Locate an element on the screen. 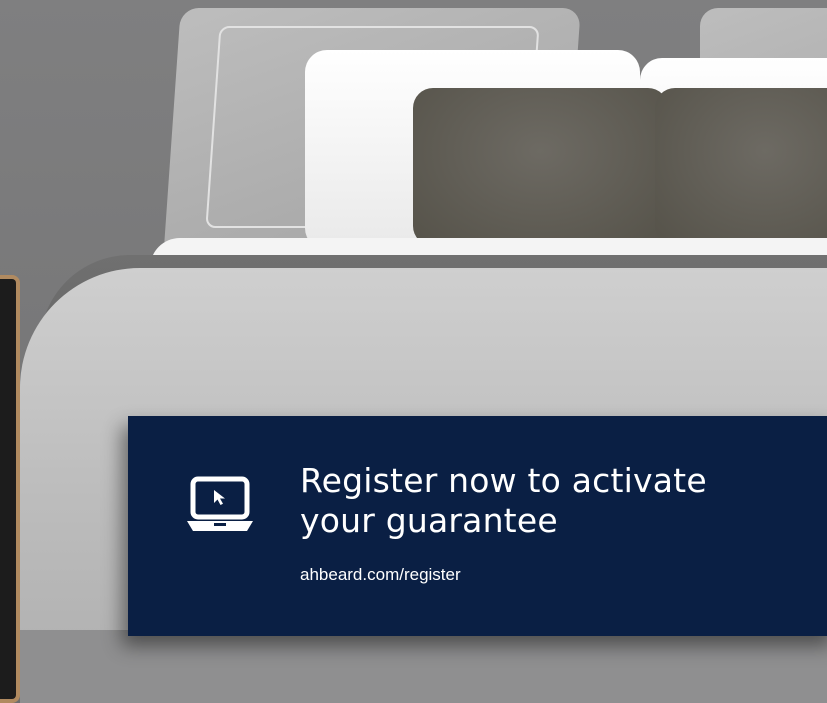  cushion-dark-right is located at coordinates (741, 167).